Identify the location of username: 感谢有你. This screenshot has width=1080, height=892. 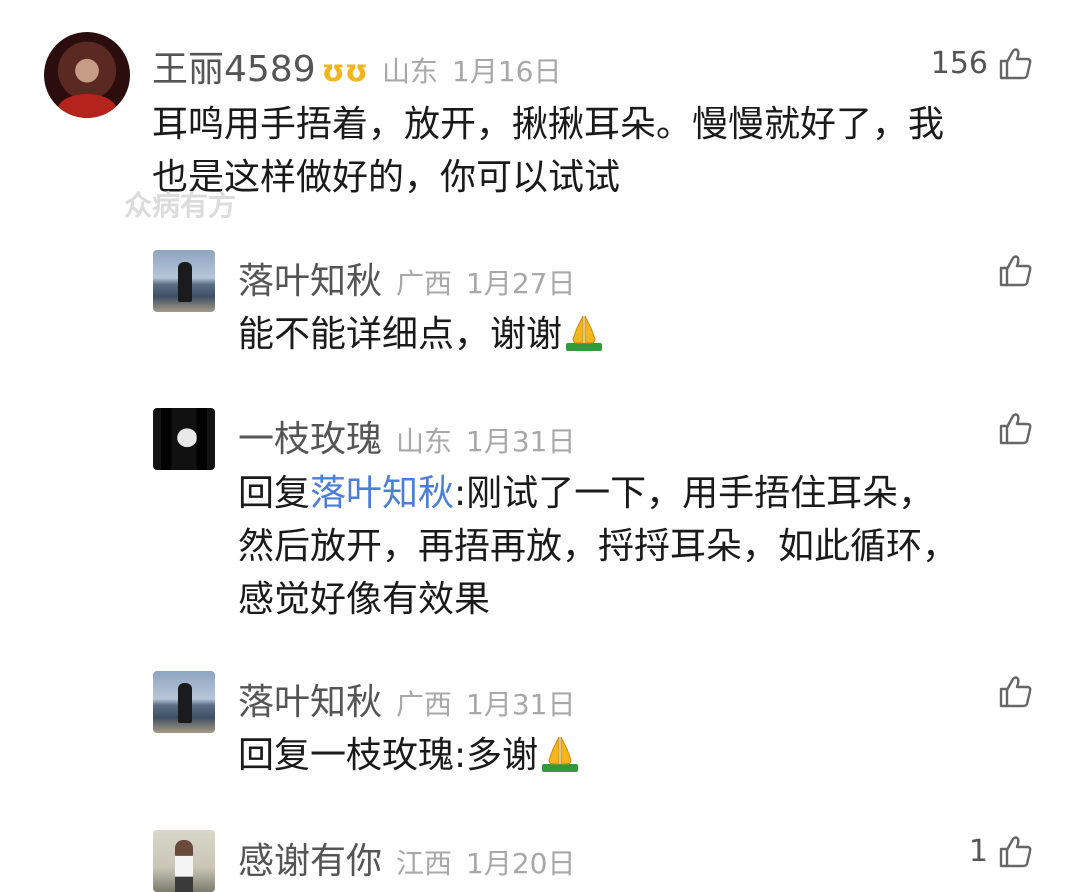
(310, 858).